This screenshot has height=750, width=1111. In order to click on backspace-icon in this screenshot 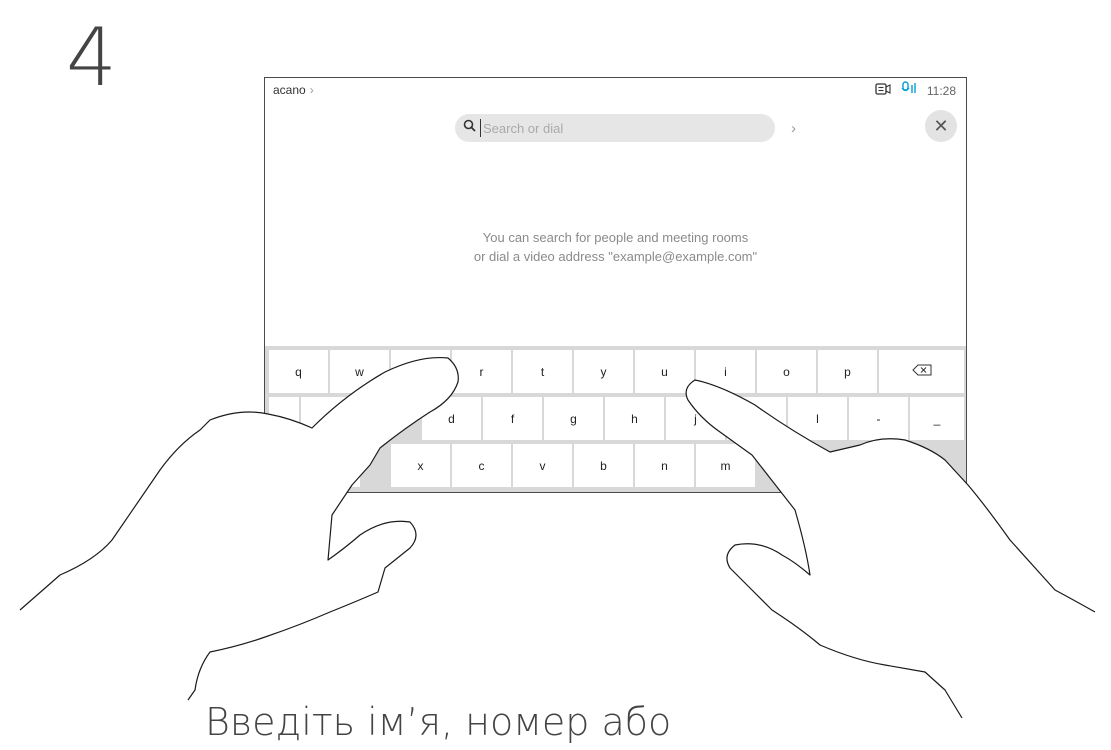, I will do `click(921, 371)`.